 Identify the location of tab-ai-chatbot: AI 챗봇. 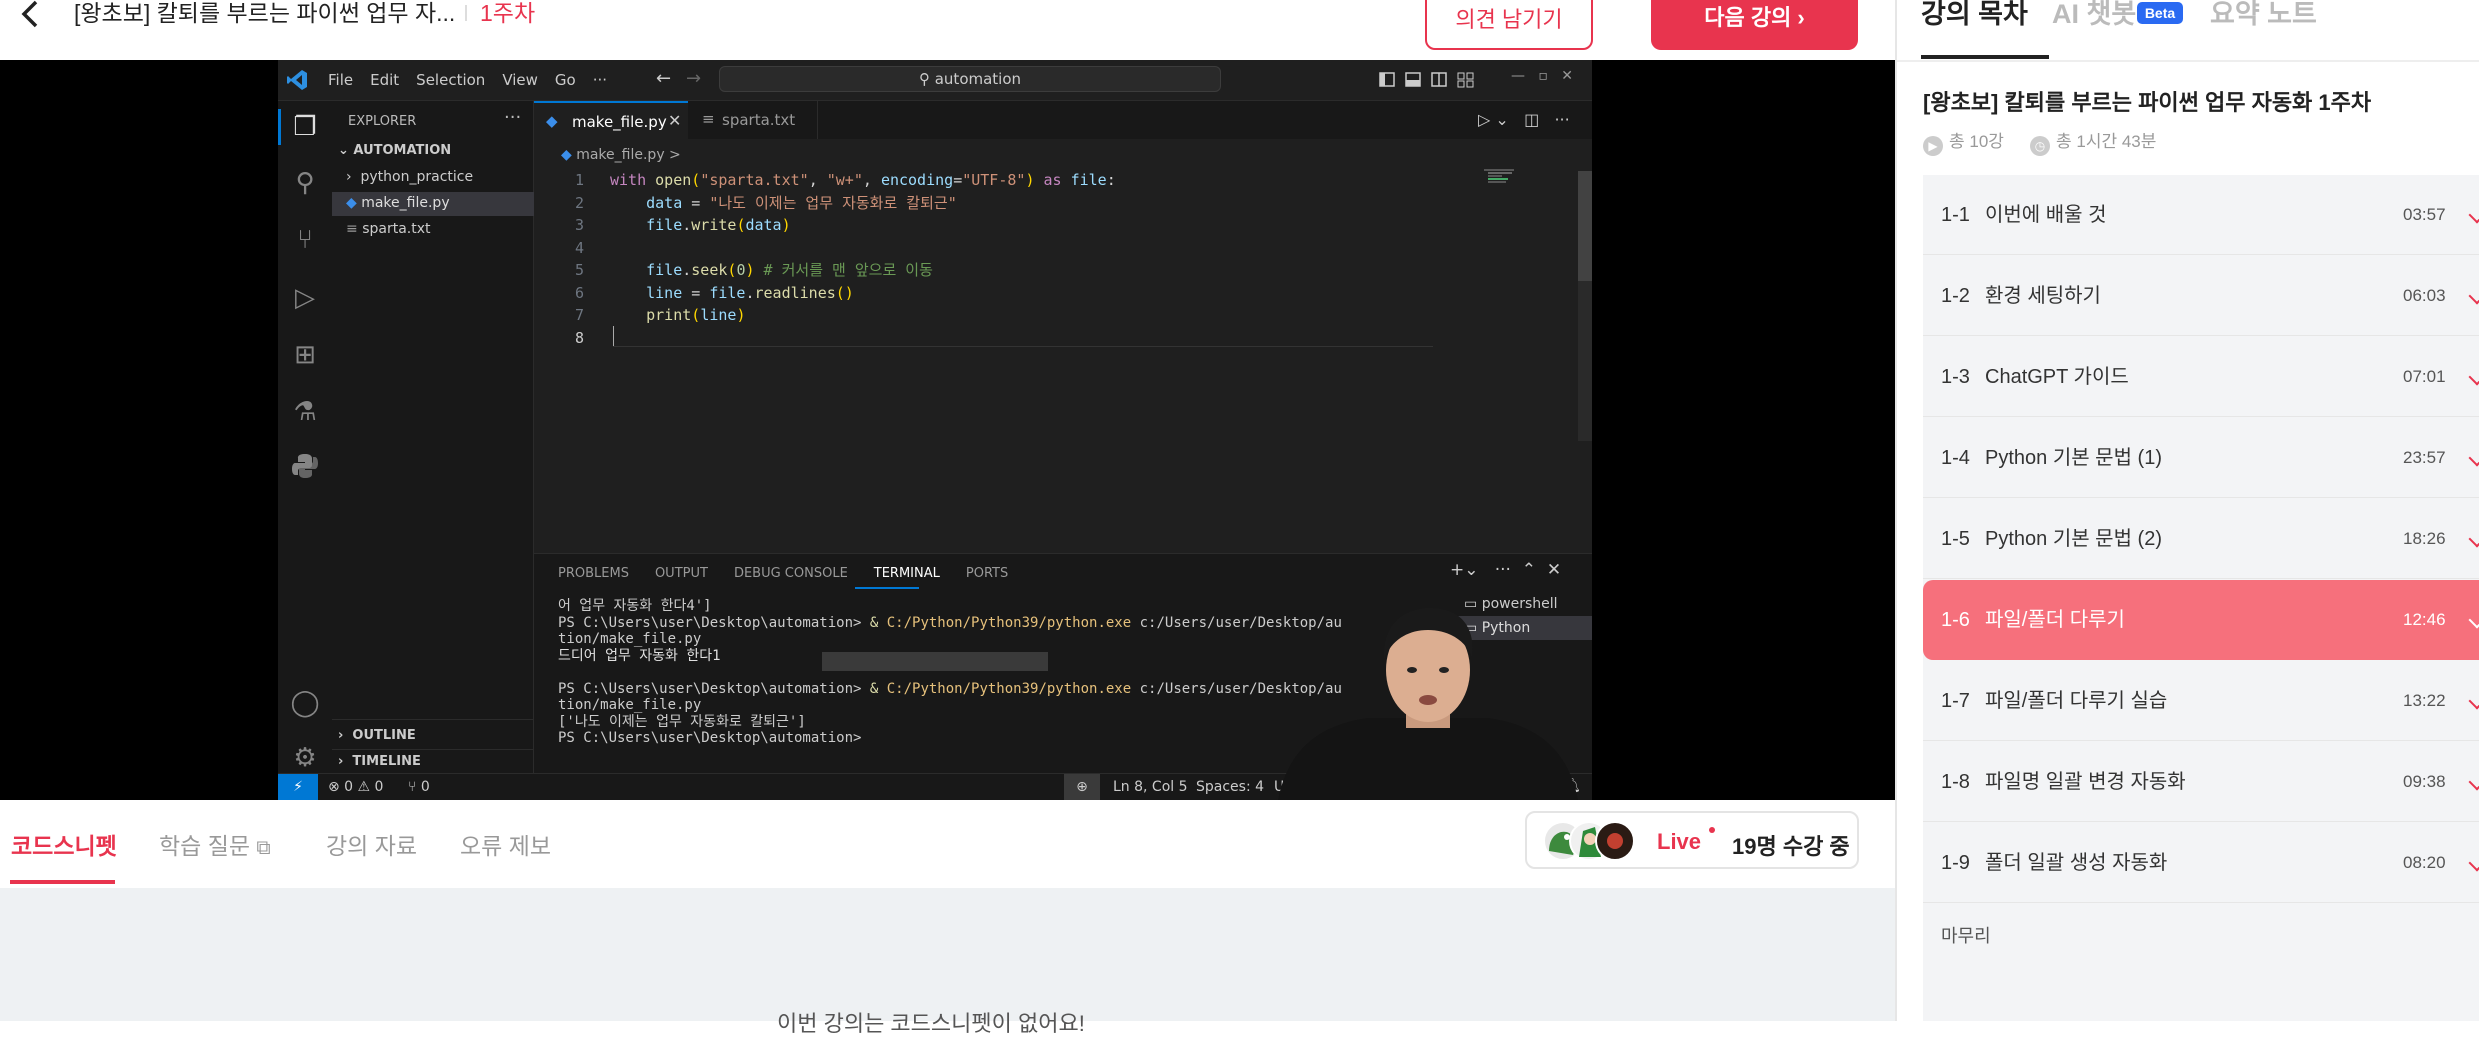
(2094, 14).